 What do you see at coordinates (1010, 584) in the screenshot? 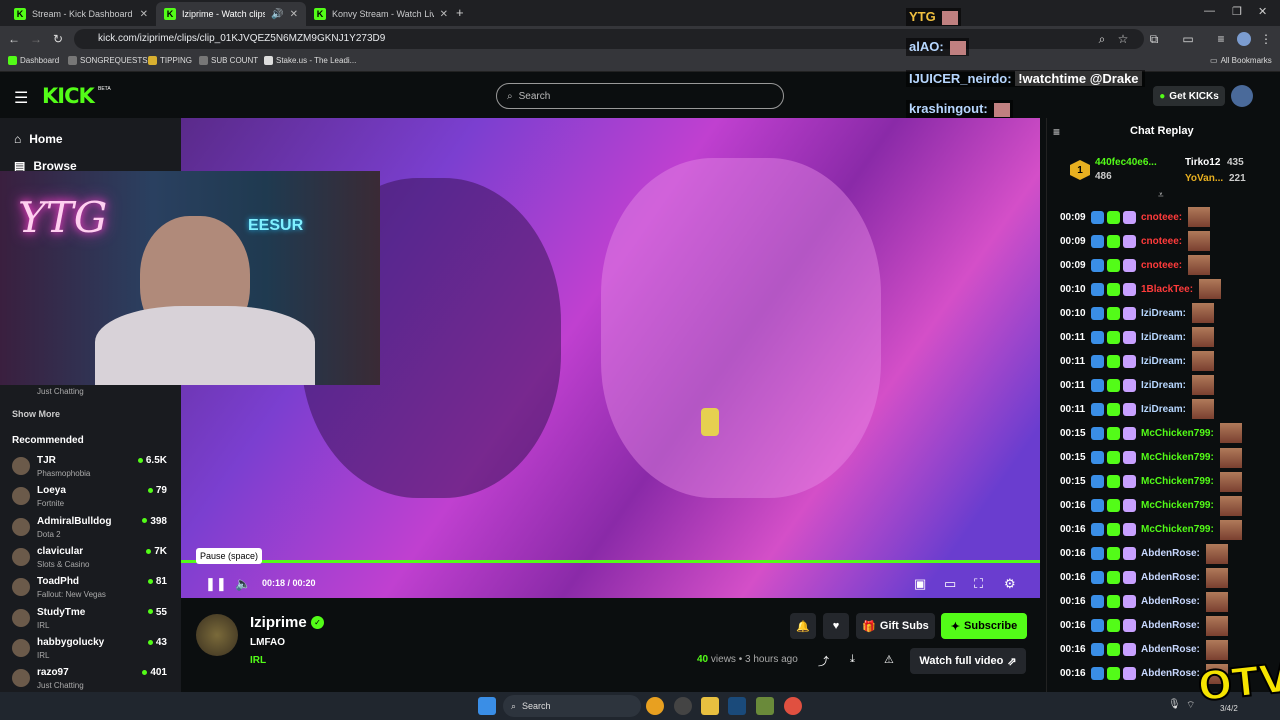
I see `settings-icon: ⚙` at bounding box center [1010, 584].